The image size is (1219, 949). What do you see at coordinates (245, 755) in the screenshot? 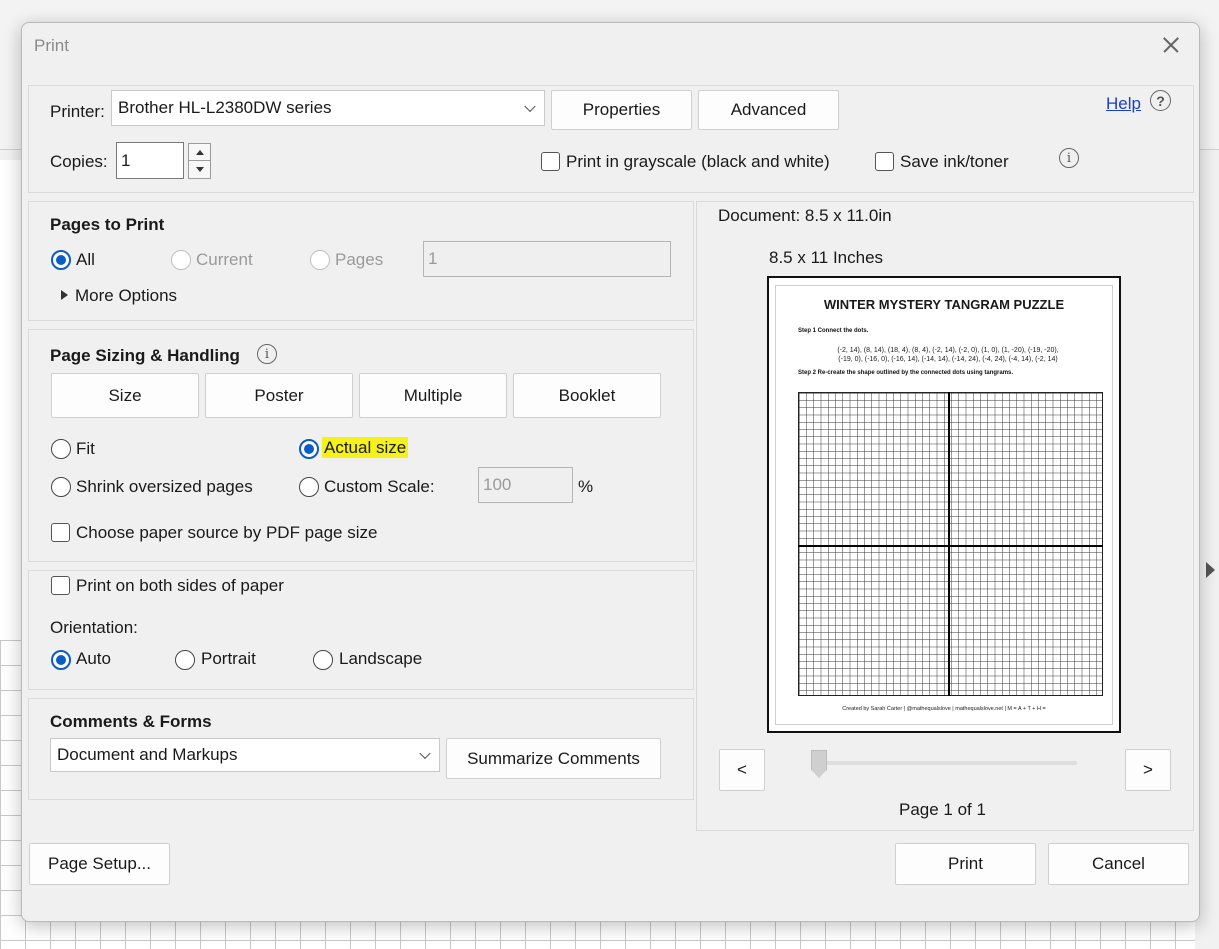
I see `comments-forms-select: Document and Markups` at bounding box center [245, 755].